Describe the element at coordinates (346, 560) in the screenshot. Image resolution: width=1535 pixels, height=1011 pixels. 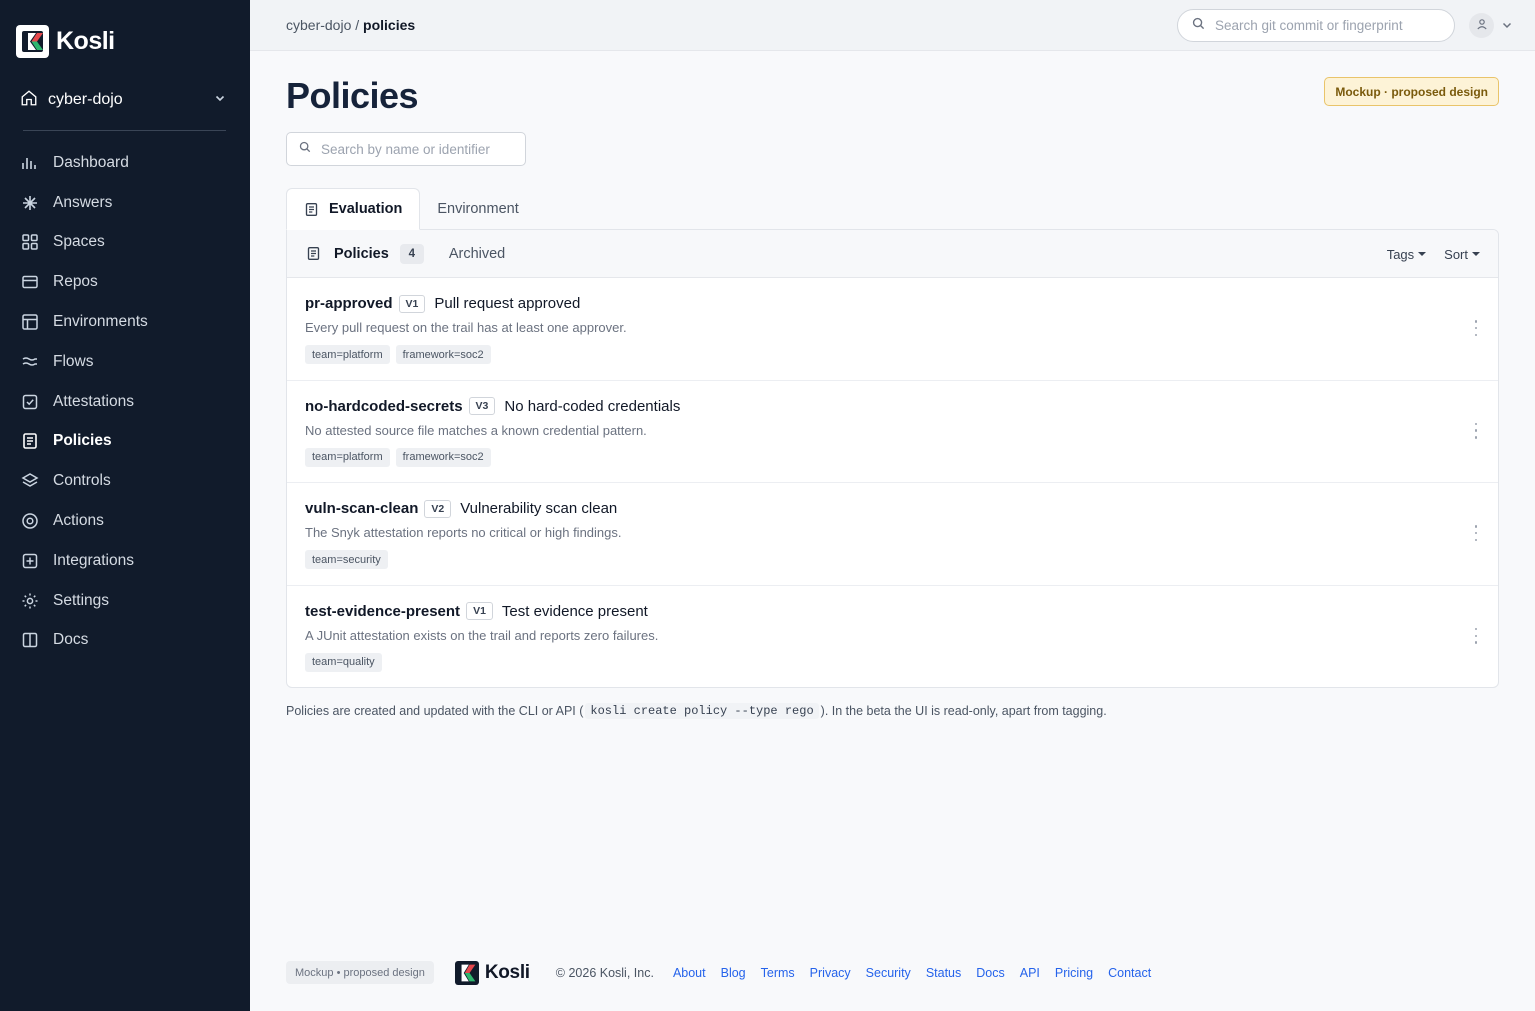
I see `tag-chip: team=security` at that location.